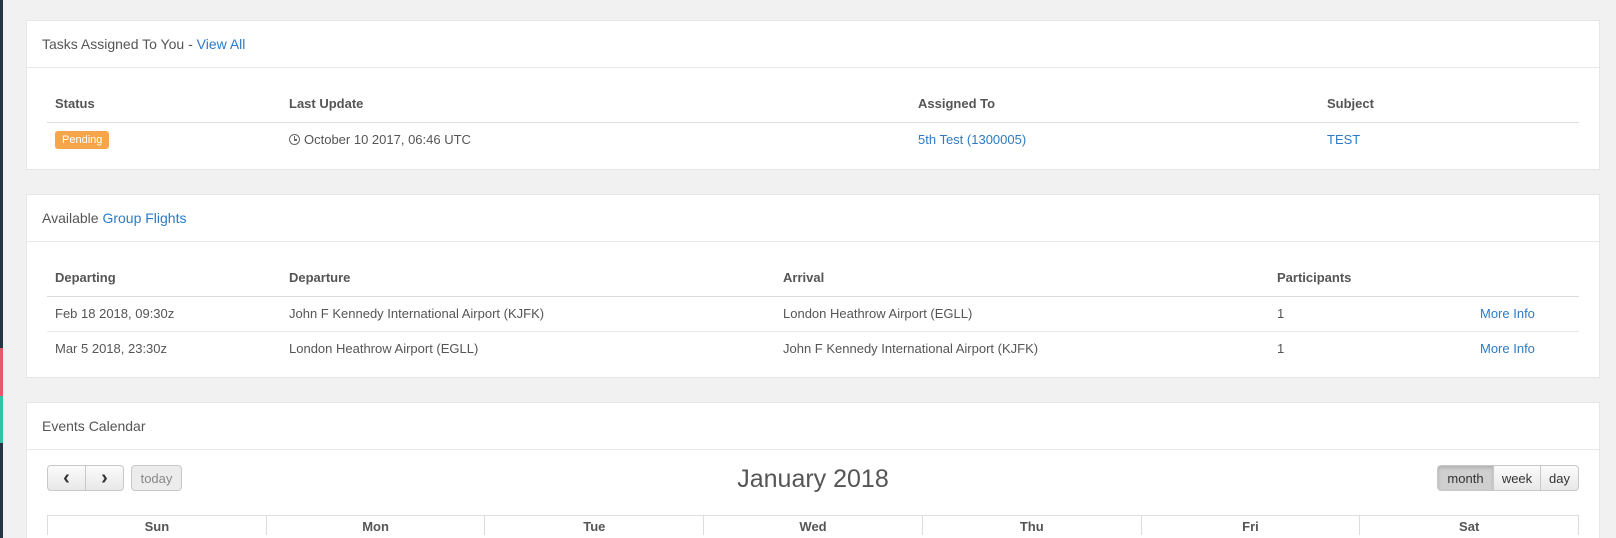 Image resolution: width=1616 pixels, height=538 pixels. What do you see at coordinates (387, 140) in the screenshot?
I see `last-update-text: October 10 2017, 06:46 UTC` at bounding box center [387, 140].